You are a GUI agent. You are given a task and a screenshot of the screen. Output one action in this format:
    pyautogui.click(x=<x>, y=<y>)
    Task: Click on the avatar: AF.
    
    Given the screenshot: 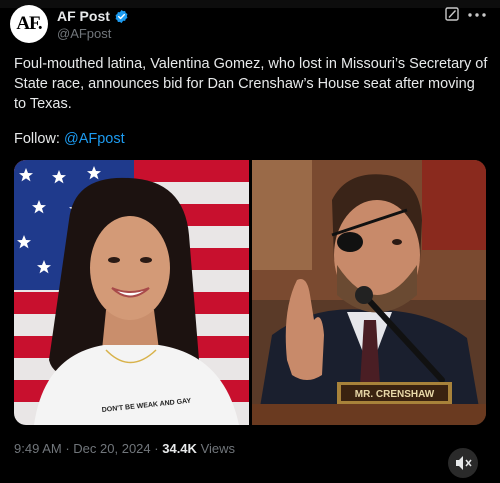 What is the action you would take?
    pyautogui.click(x=29, y=24)
    